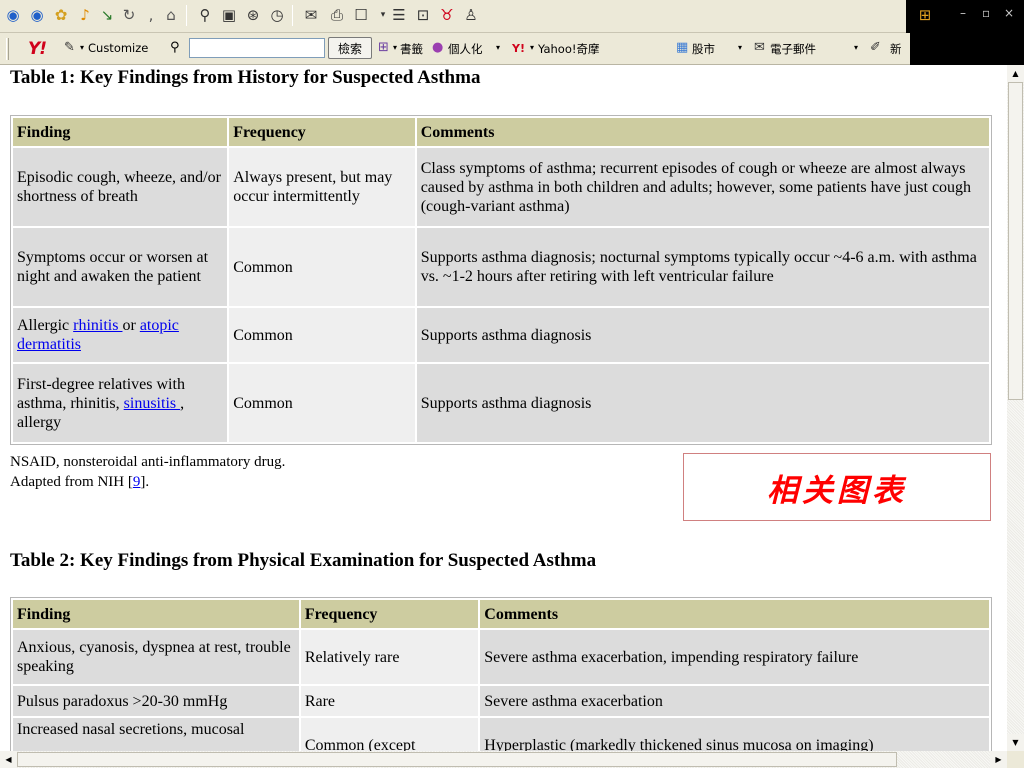 The height and width of the screenshot is (768, 1024). What do you see at coordinates (71, 482) in the screenshot?
I see `adapted-text: Adapted from NIH [` at bounding box center [71, 482].